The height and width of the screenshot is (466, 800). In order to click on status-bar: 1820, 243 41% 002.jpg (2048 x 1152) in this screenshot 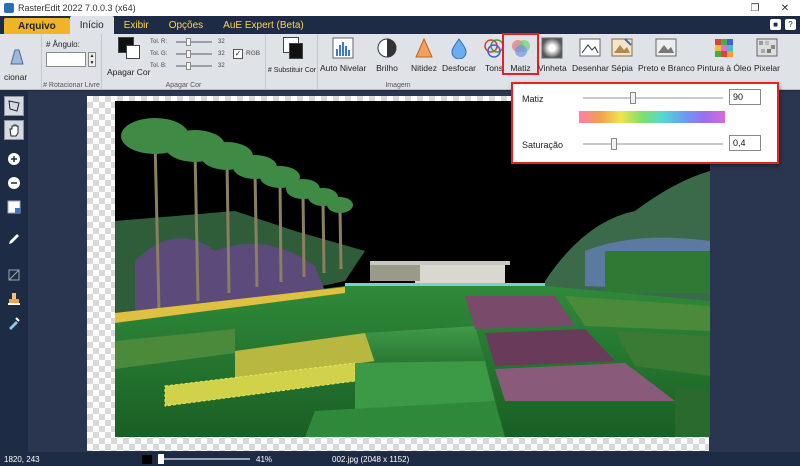, I will do `click(400, 459)`.